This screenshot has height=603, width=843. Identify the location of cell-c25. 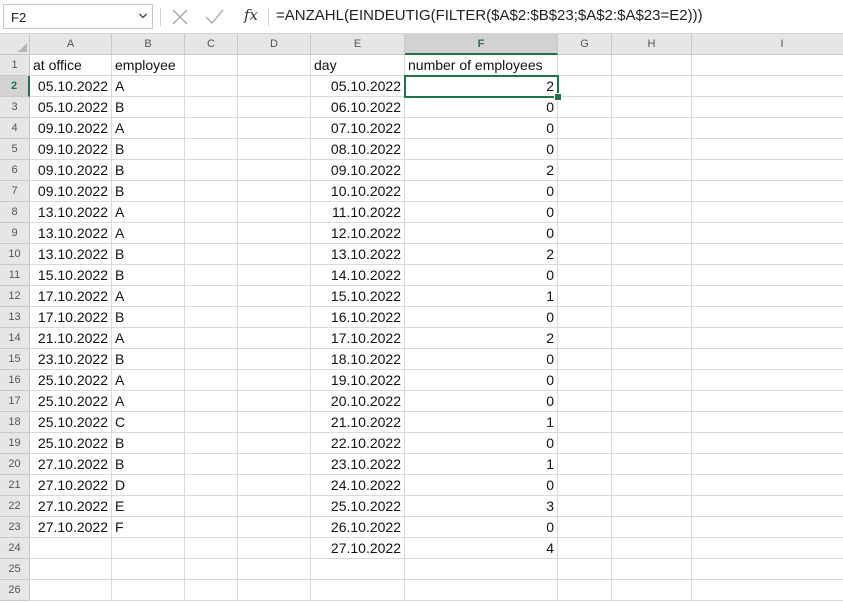
(211, 569).